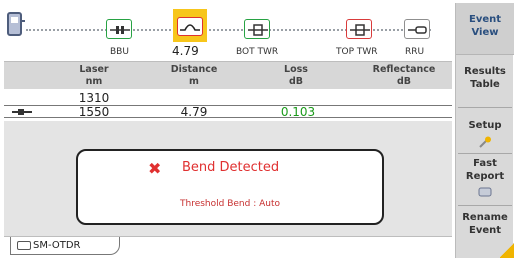 This screenshot has height=261, width=515. I want to click on selected-event-distance: 4.79, so click(185, 51).